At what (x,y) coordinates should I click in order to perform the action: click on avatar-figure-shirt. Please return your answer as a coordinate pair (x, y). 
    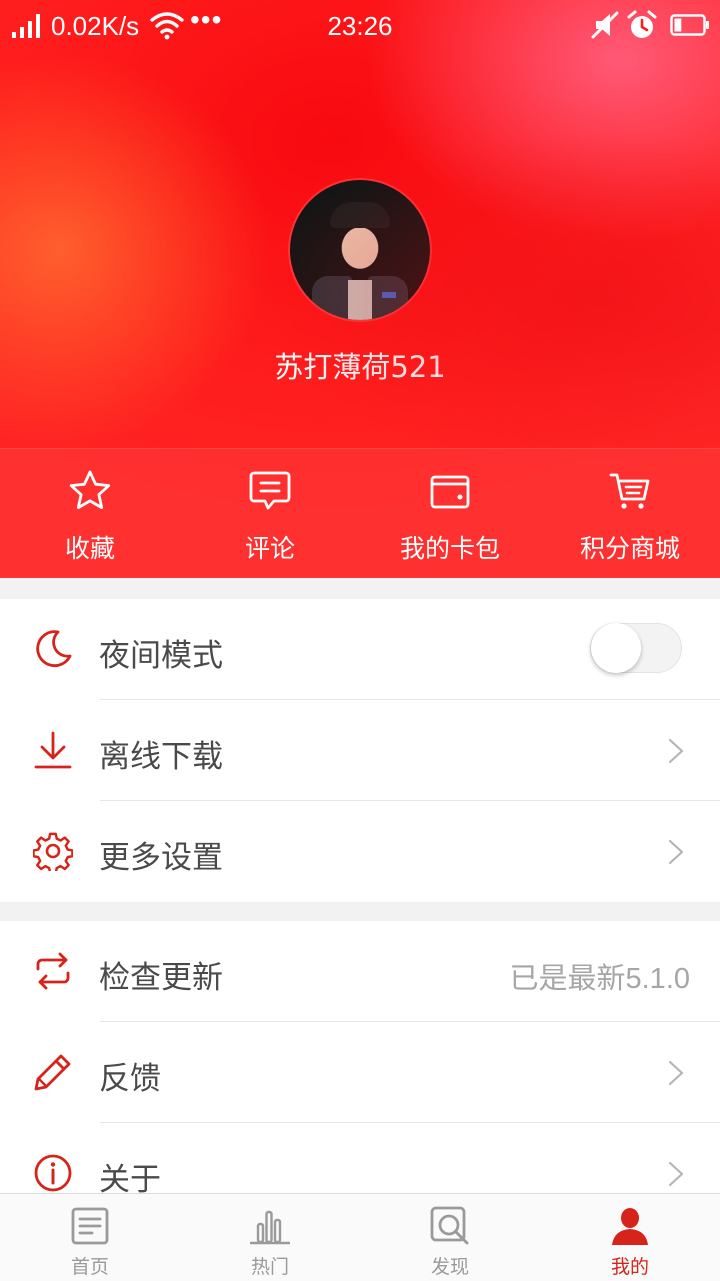
    Looking at the image, I should click on (360, 300).